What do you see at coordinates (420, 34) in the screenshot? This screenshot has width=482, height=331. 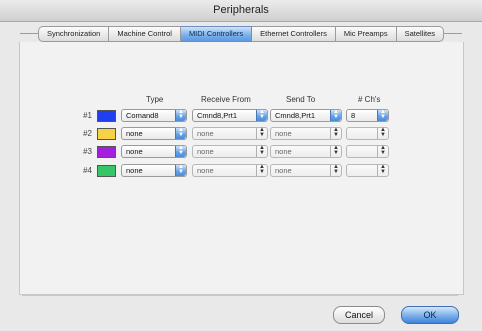 I see `tab-satellites: Satellites` at bounding box center [420, 34].